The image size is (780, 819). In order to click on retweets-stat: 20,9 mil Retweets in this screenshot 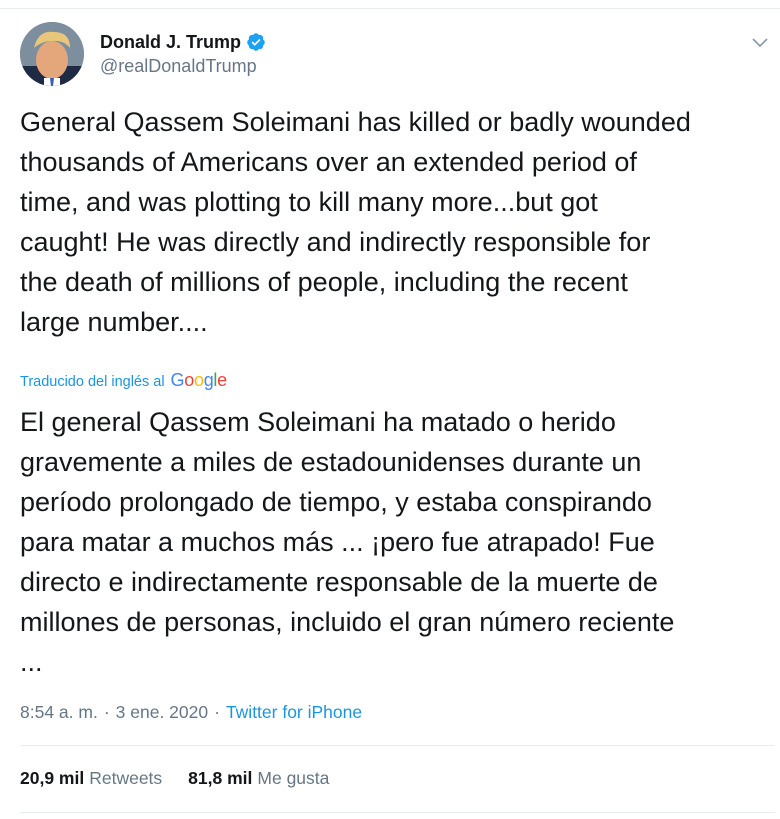, I will do `click(91, 778)`.